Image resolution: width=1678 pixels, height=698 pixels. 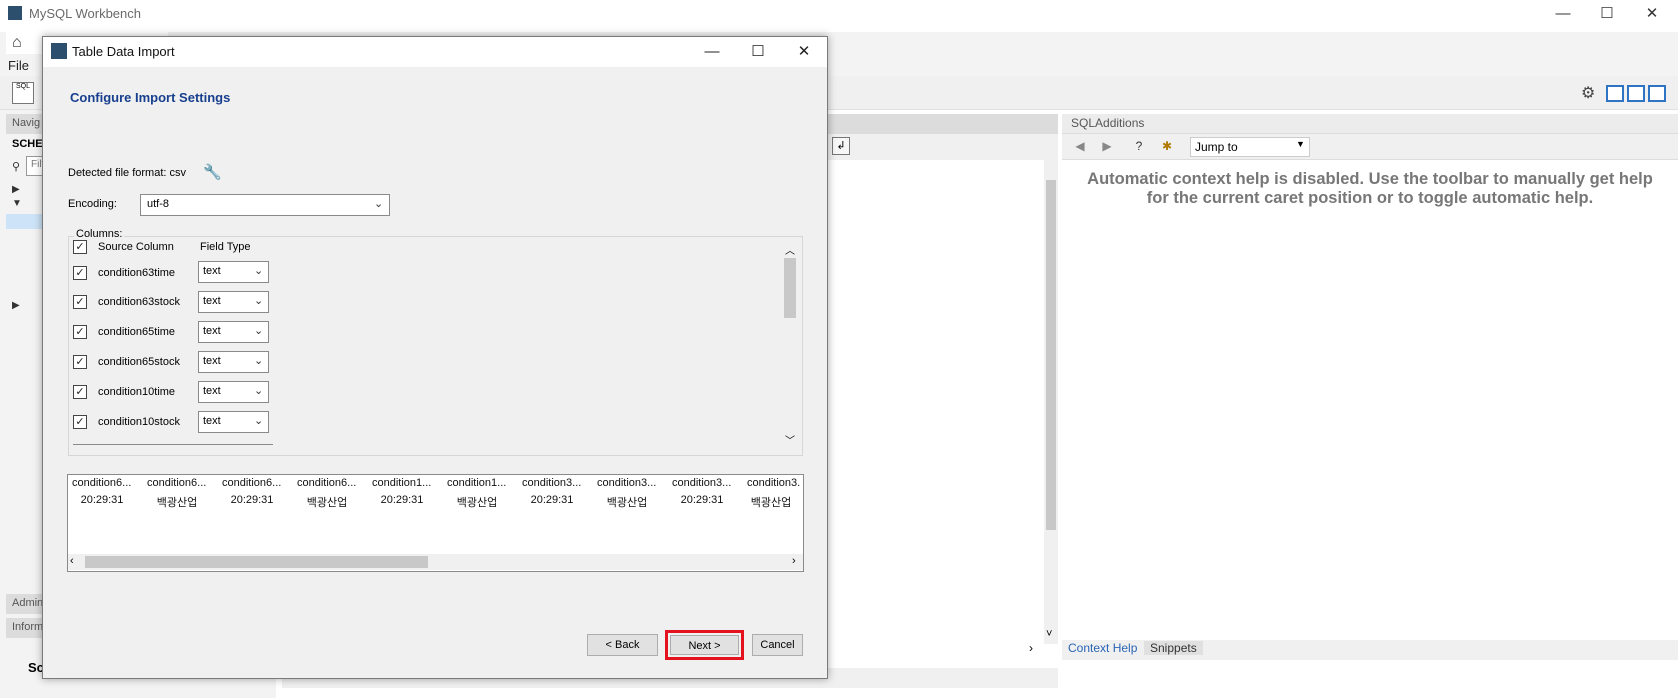 I want to click on selected-tree-row, so click(x=24, y=221).